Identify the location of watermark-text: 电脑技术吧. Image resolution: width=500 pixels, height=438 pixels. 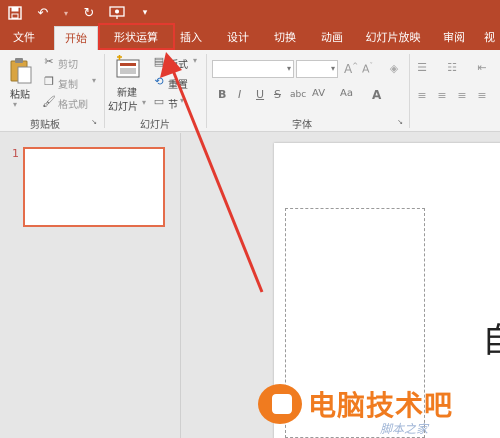
(381, 405).